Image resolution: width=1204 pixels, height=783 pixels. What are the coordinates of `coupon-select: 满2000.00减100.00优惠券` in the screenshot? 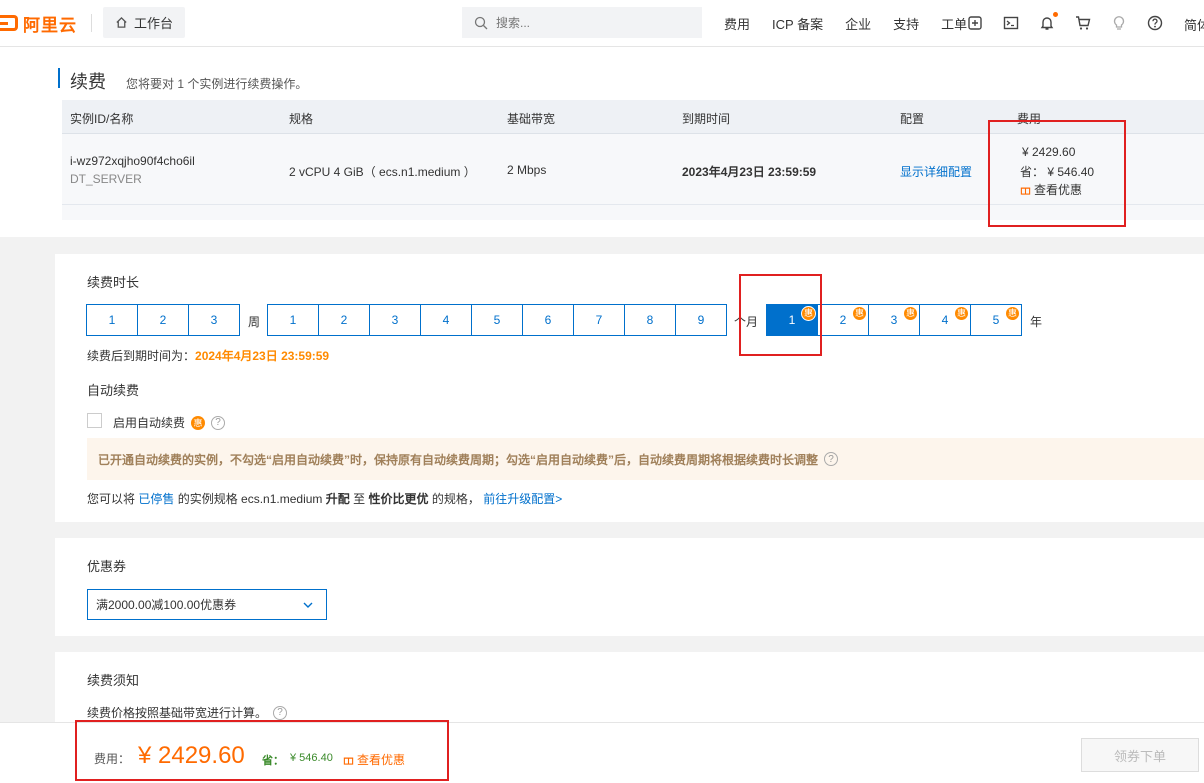 It's located at (207, 604).